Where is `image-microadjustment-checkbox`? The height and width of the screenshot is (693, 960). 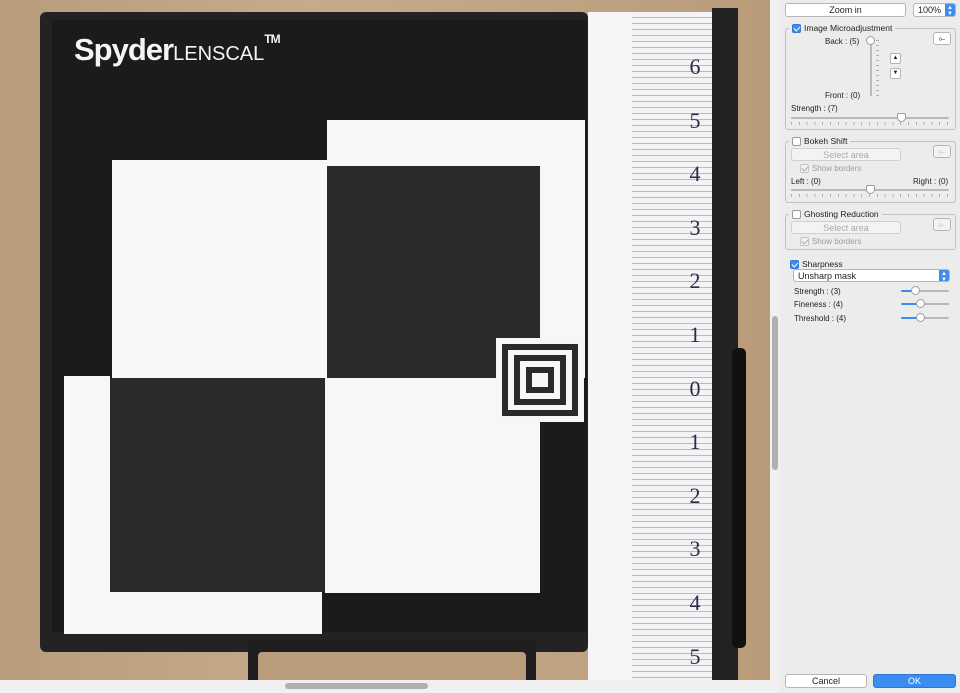
image-microadjustment-checkbox is located at coordinates (796, 28).